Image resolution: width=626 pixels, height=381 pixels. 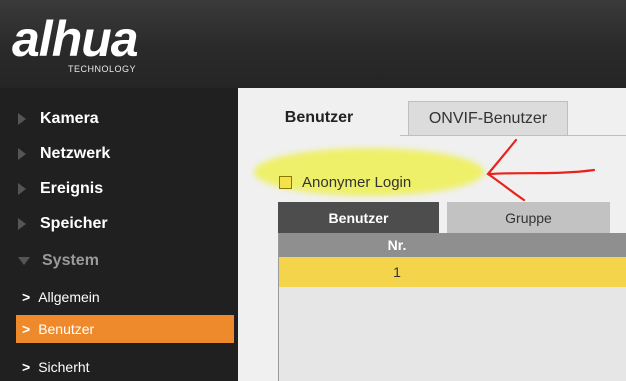 I want to click on sidebar-item-label: Kamera, so click(x=69, y=118).